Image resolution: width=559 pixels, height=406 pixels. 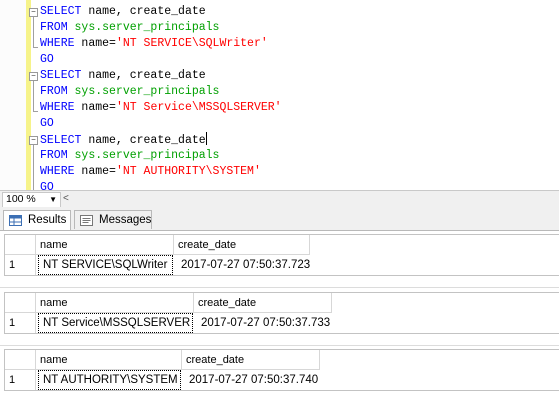 I want to click on table-cell-create-date: 2017-07-27 07:50:37.733, so click(x=265, y=323).